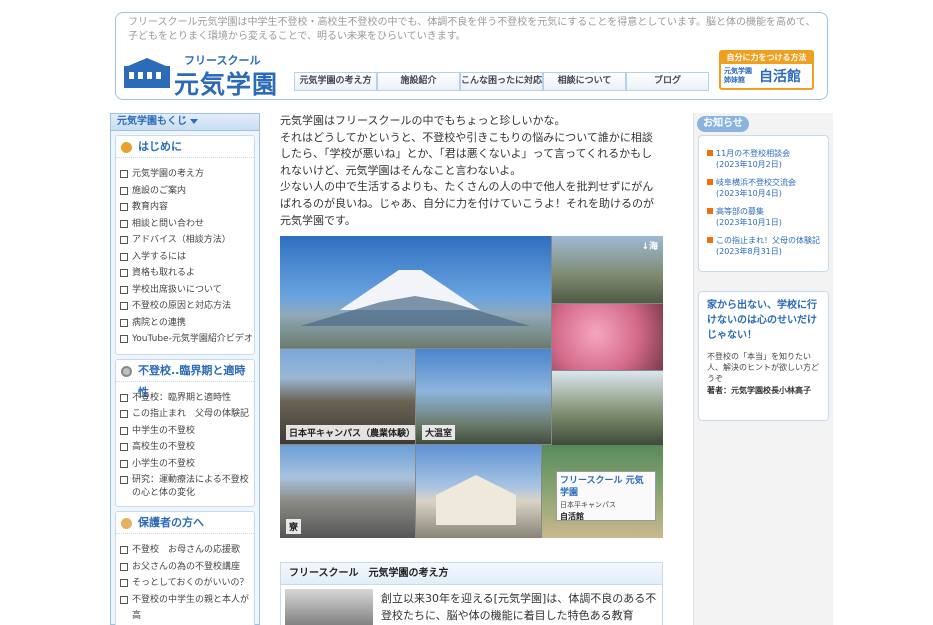  I want to click on nav-philosophy: 元気学園の考え方, so click(335, 81).